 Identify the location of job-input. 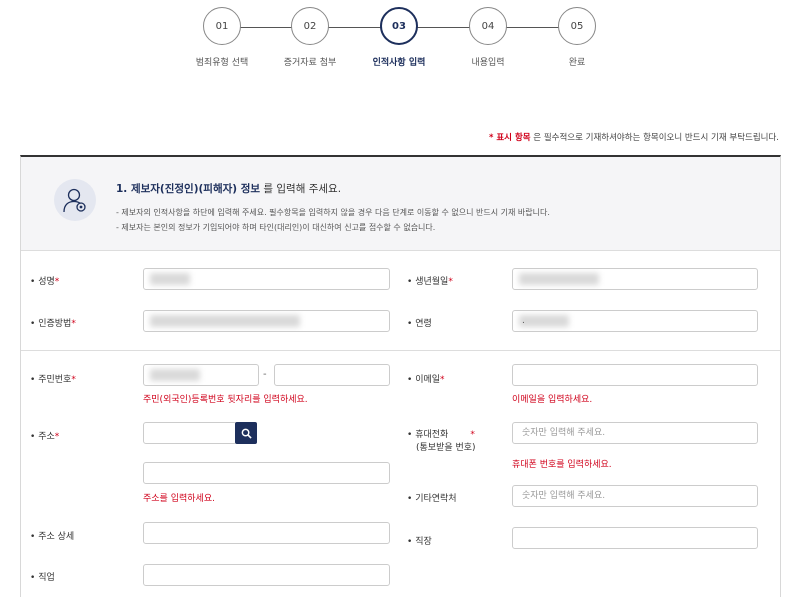
(266, 575).